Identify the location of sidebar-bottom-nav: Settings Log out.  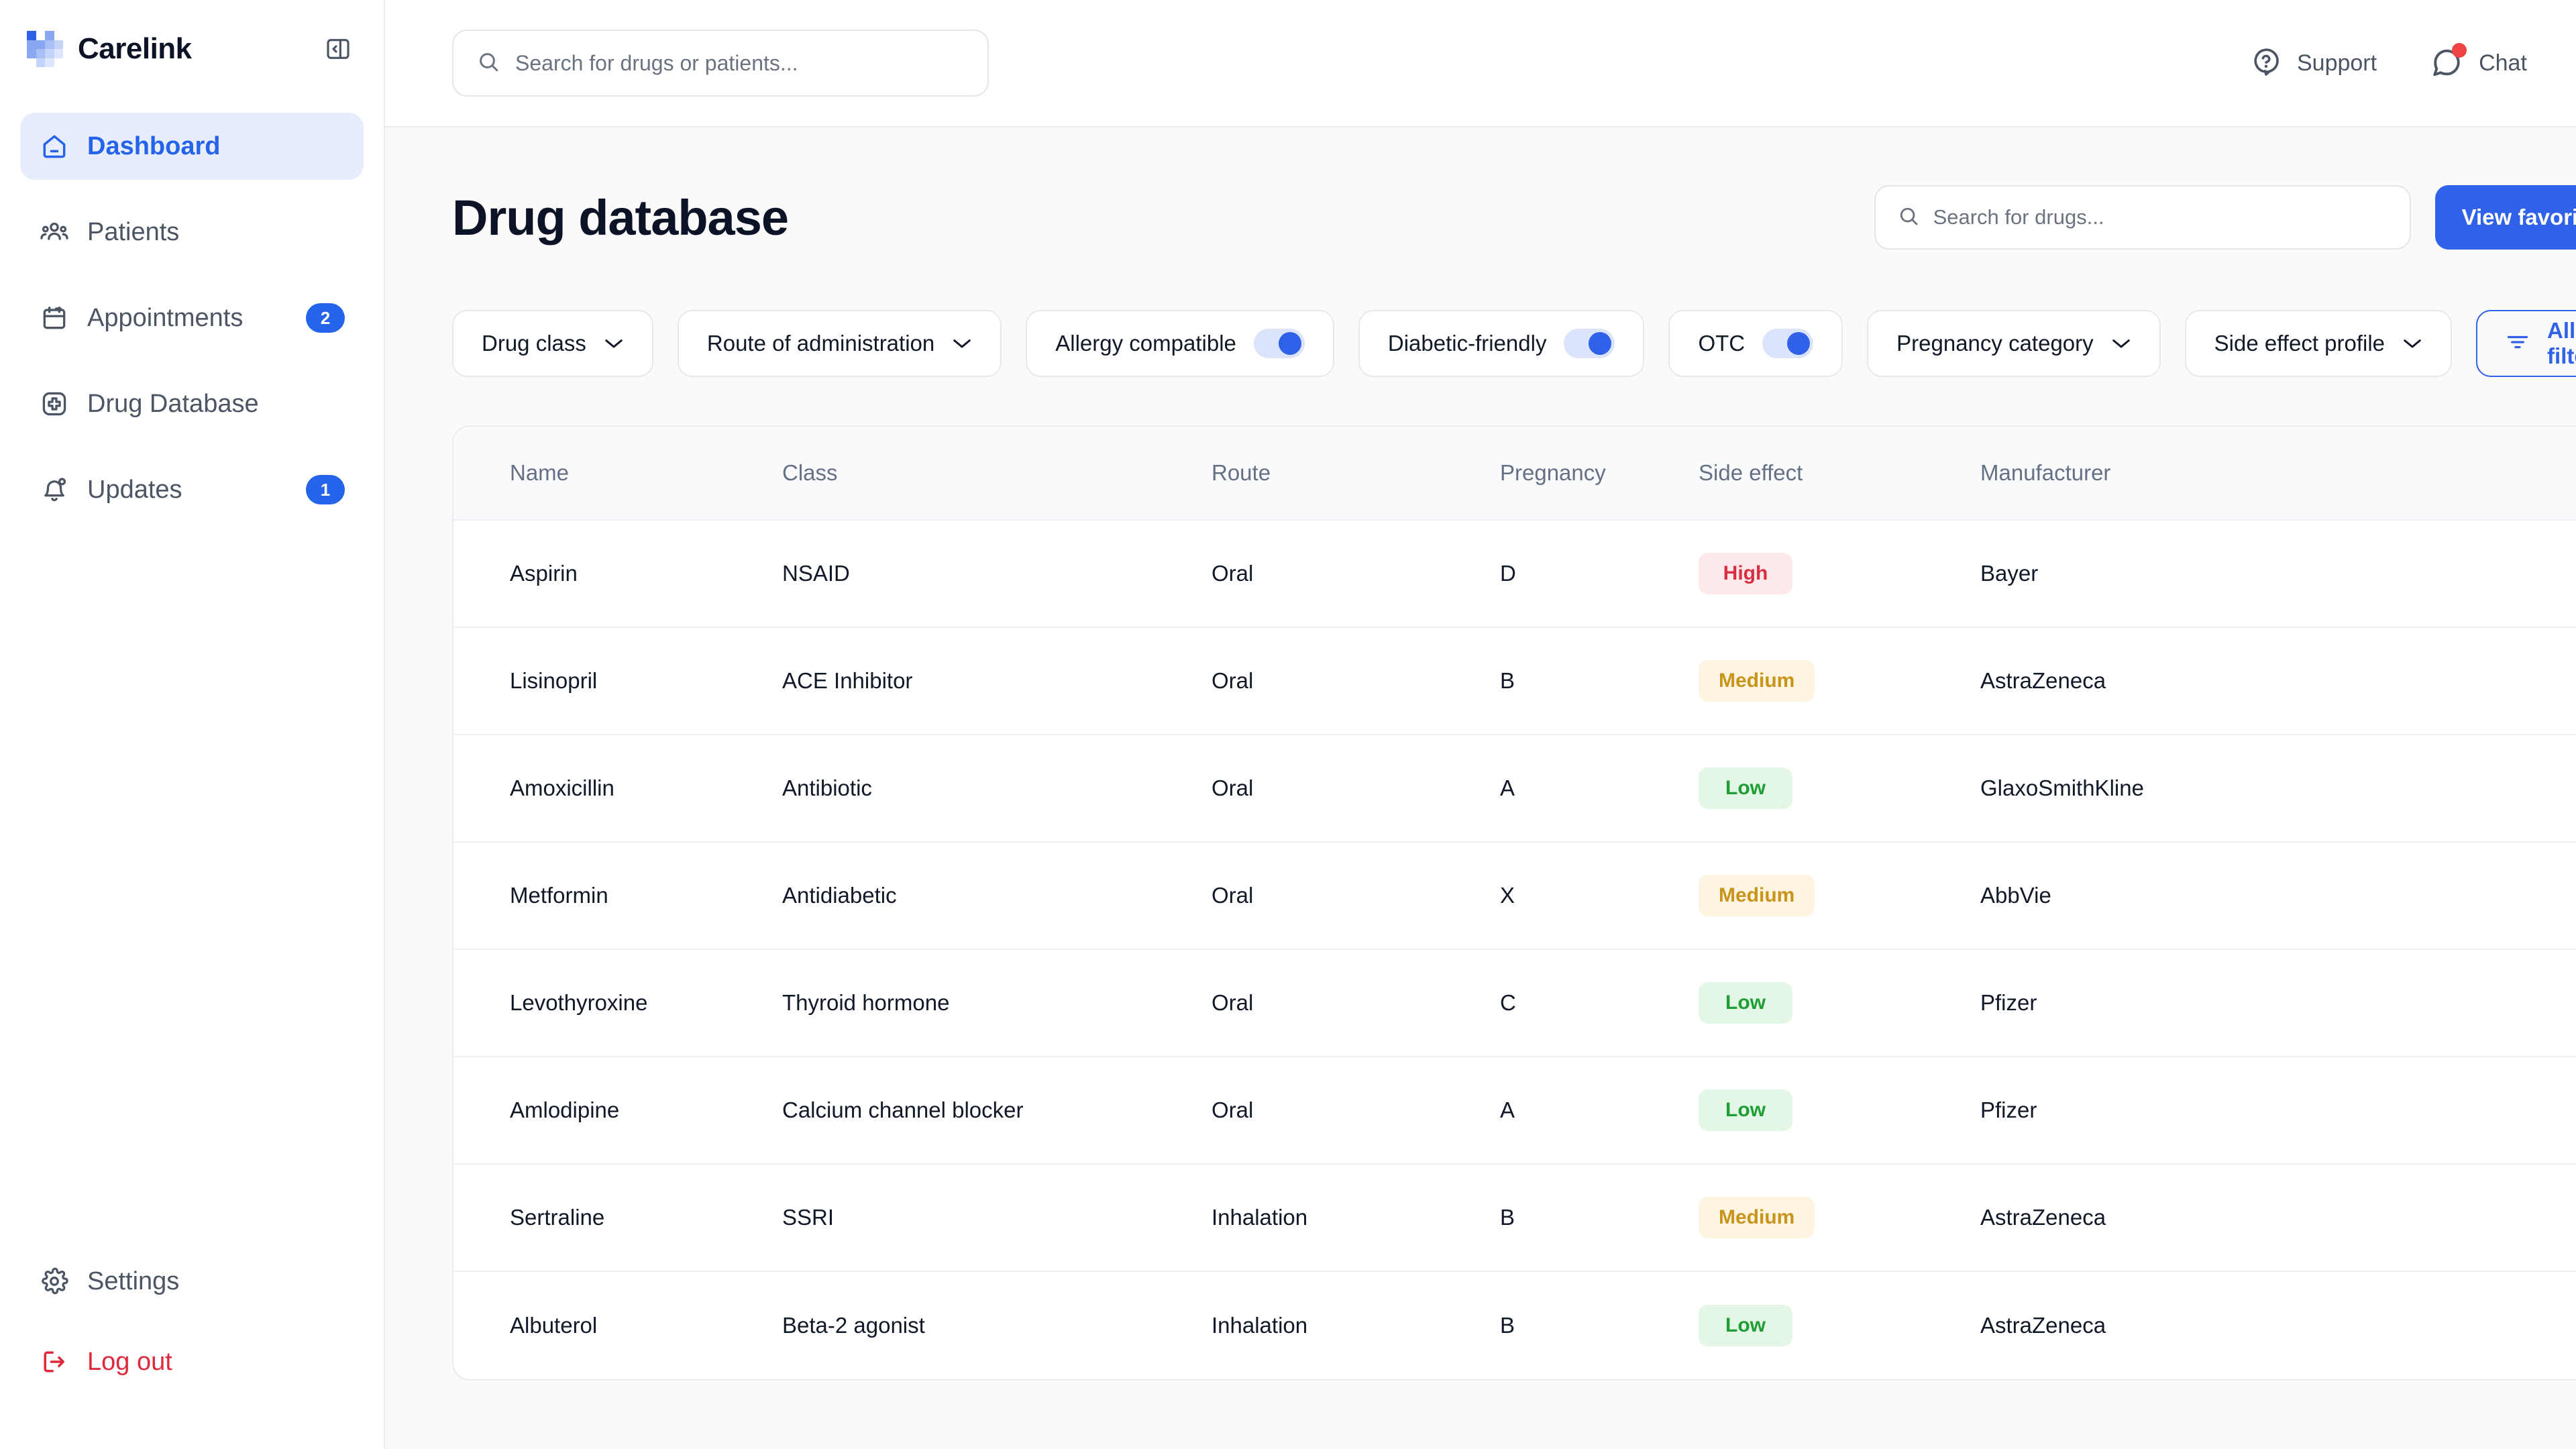
(192, 1348).